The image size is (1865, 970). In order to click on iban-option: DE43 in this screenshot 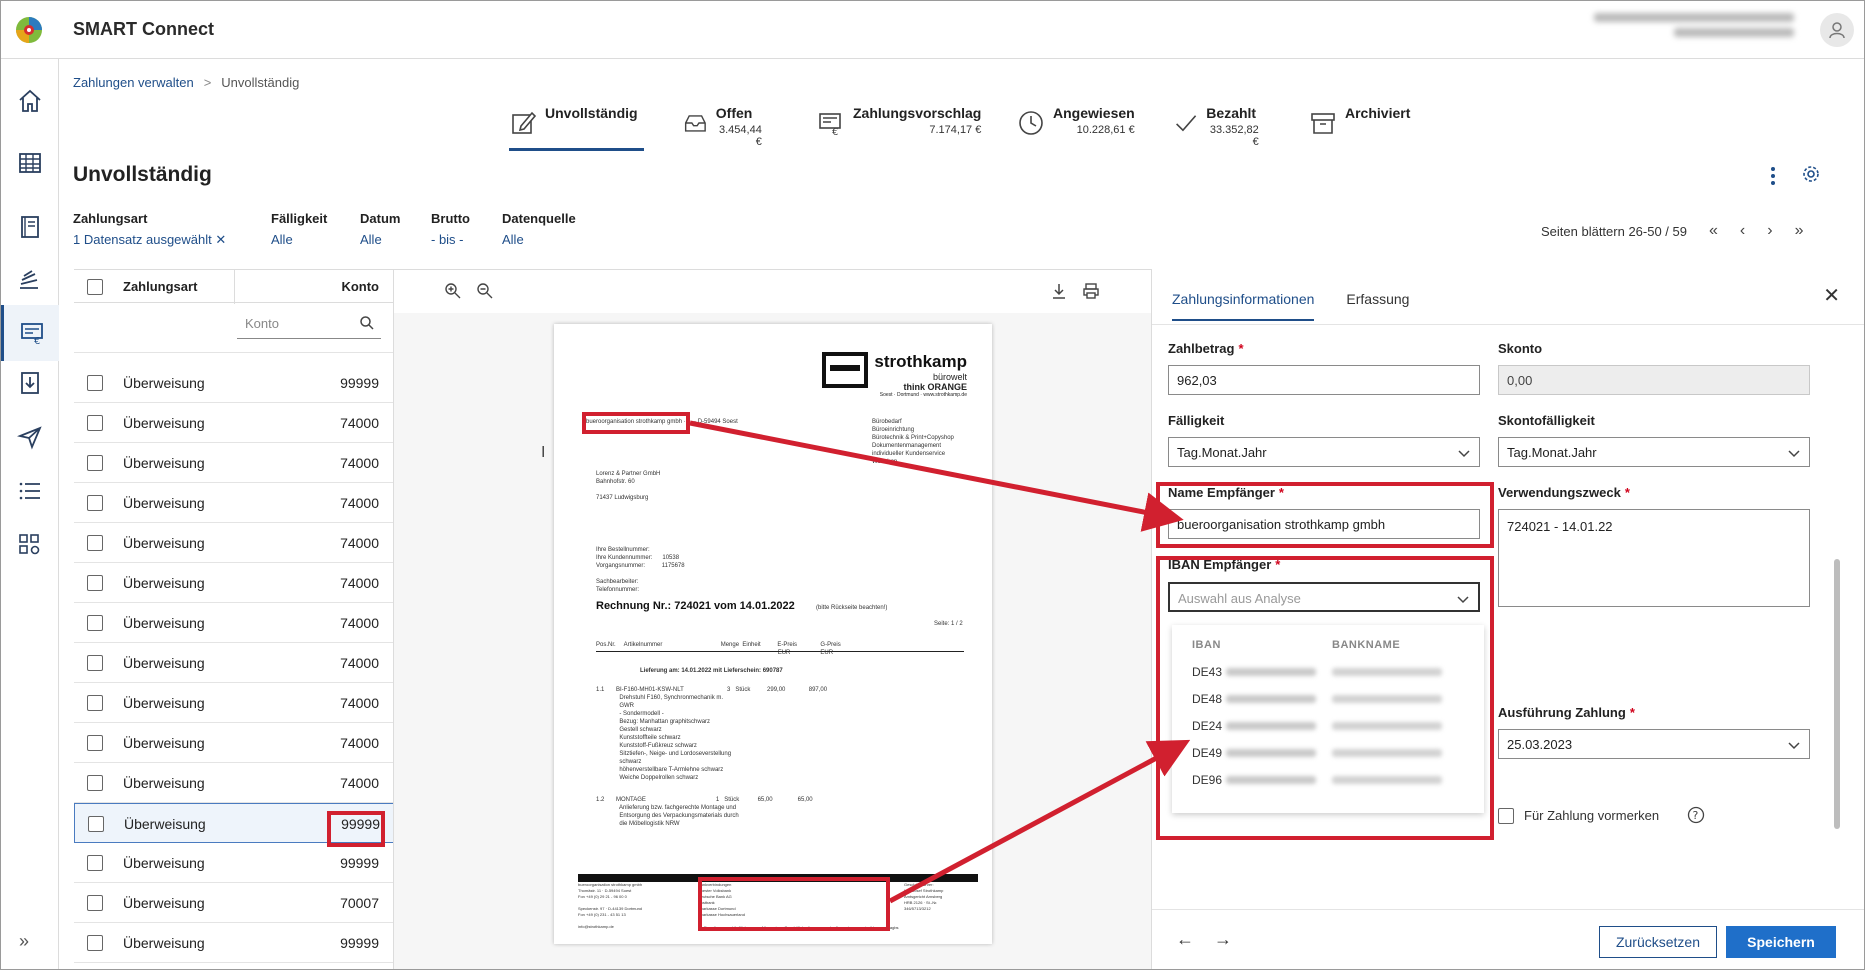, I will do `click(1328, 672)`.